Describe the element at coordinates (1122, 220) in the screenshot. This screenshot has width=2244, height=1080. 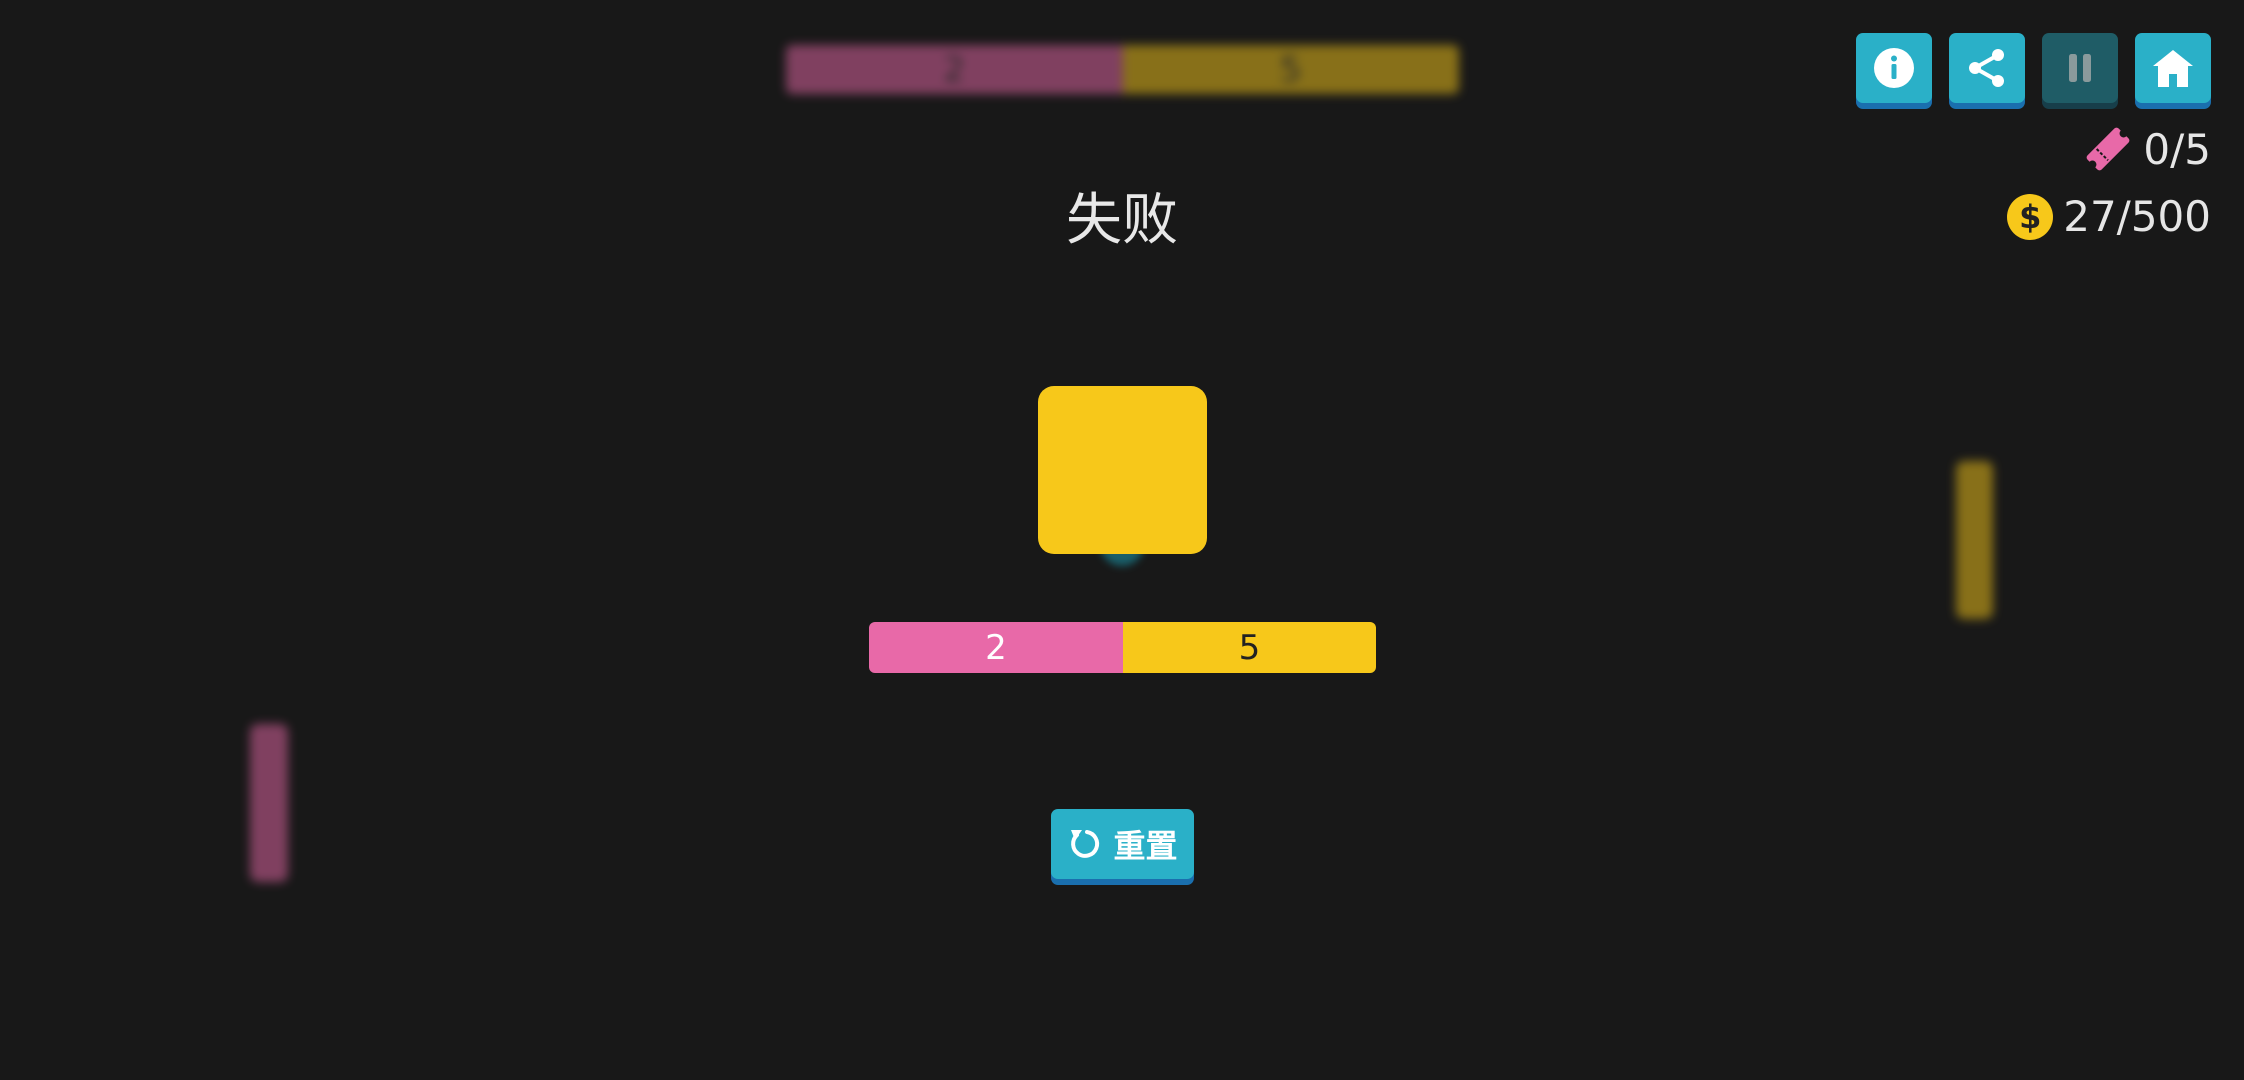
I see `status-title: 失败` at that location.